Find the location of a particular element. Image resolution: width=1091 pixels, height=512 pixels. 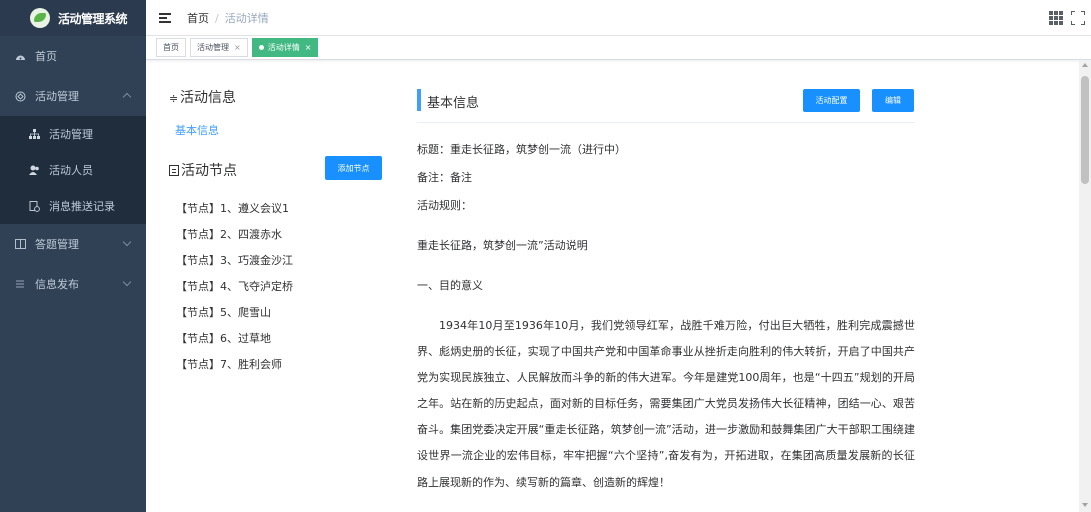

sidebar-item-label: 首页 is located at coordinates (46, 56).